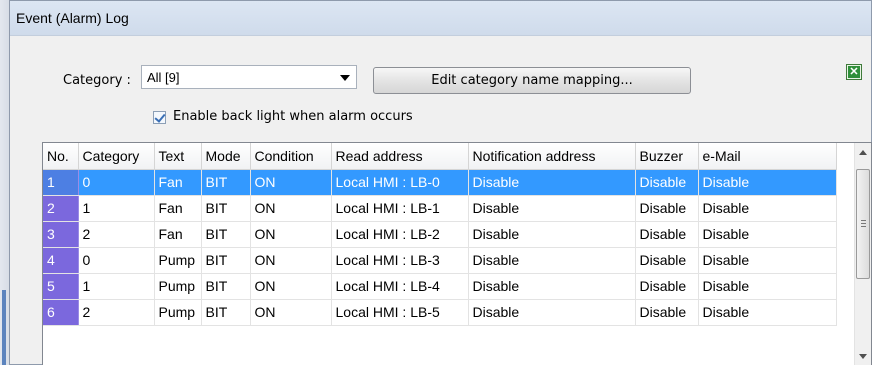 The width and height of the screenshot is (872, 365). I want to click on category-select: All [9], so click(249, 77).